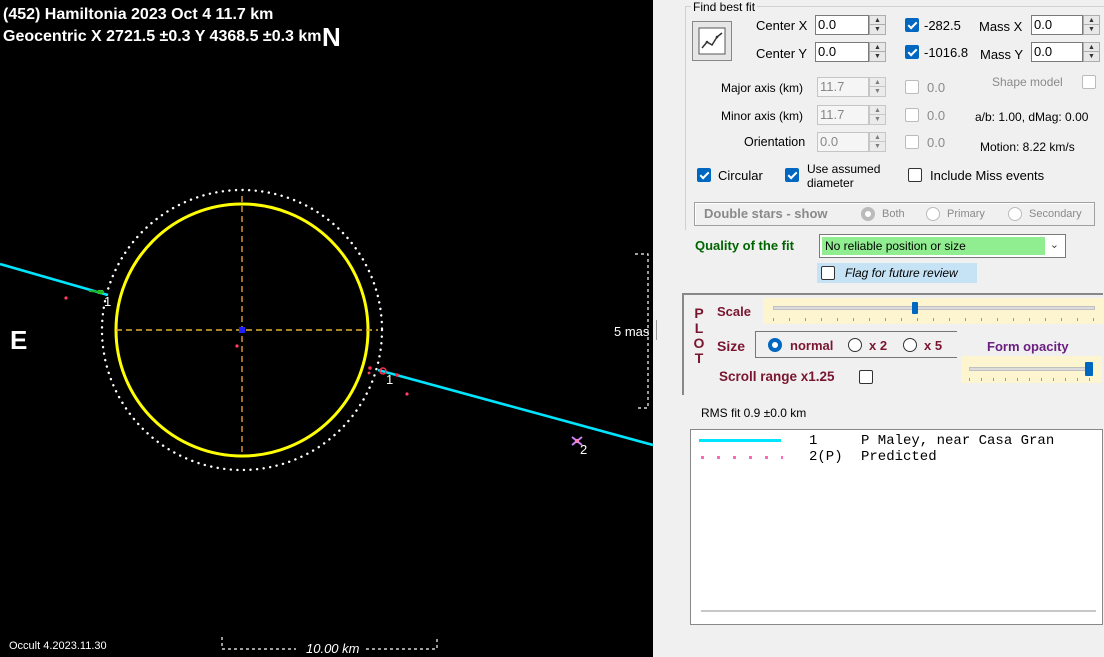 This screenshot has height=657, width=1104. What do you see at coordinates (1089, 82) in the screenshot?
I see `shape-model-checkbox` at bounding box center [1089, 82].